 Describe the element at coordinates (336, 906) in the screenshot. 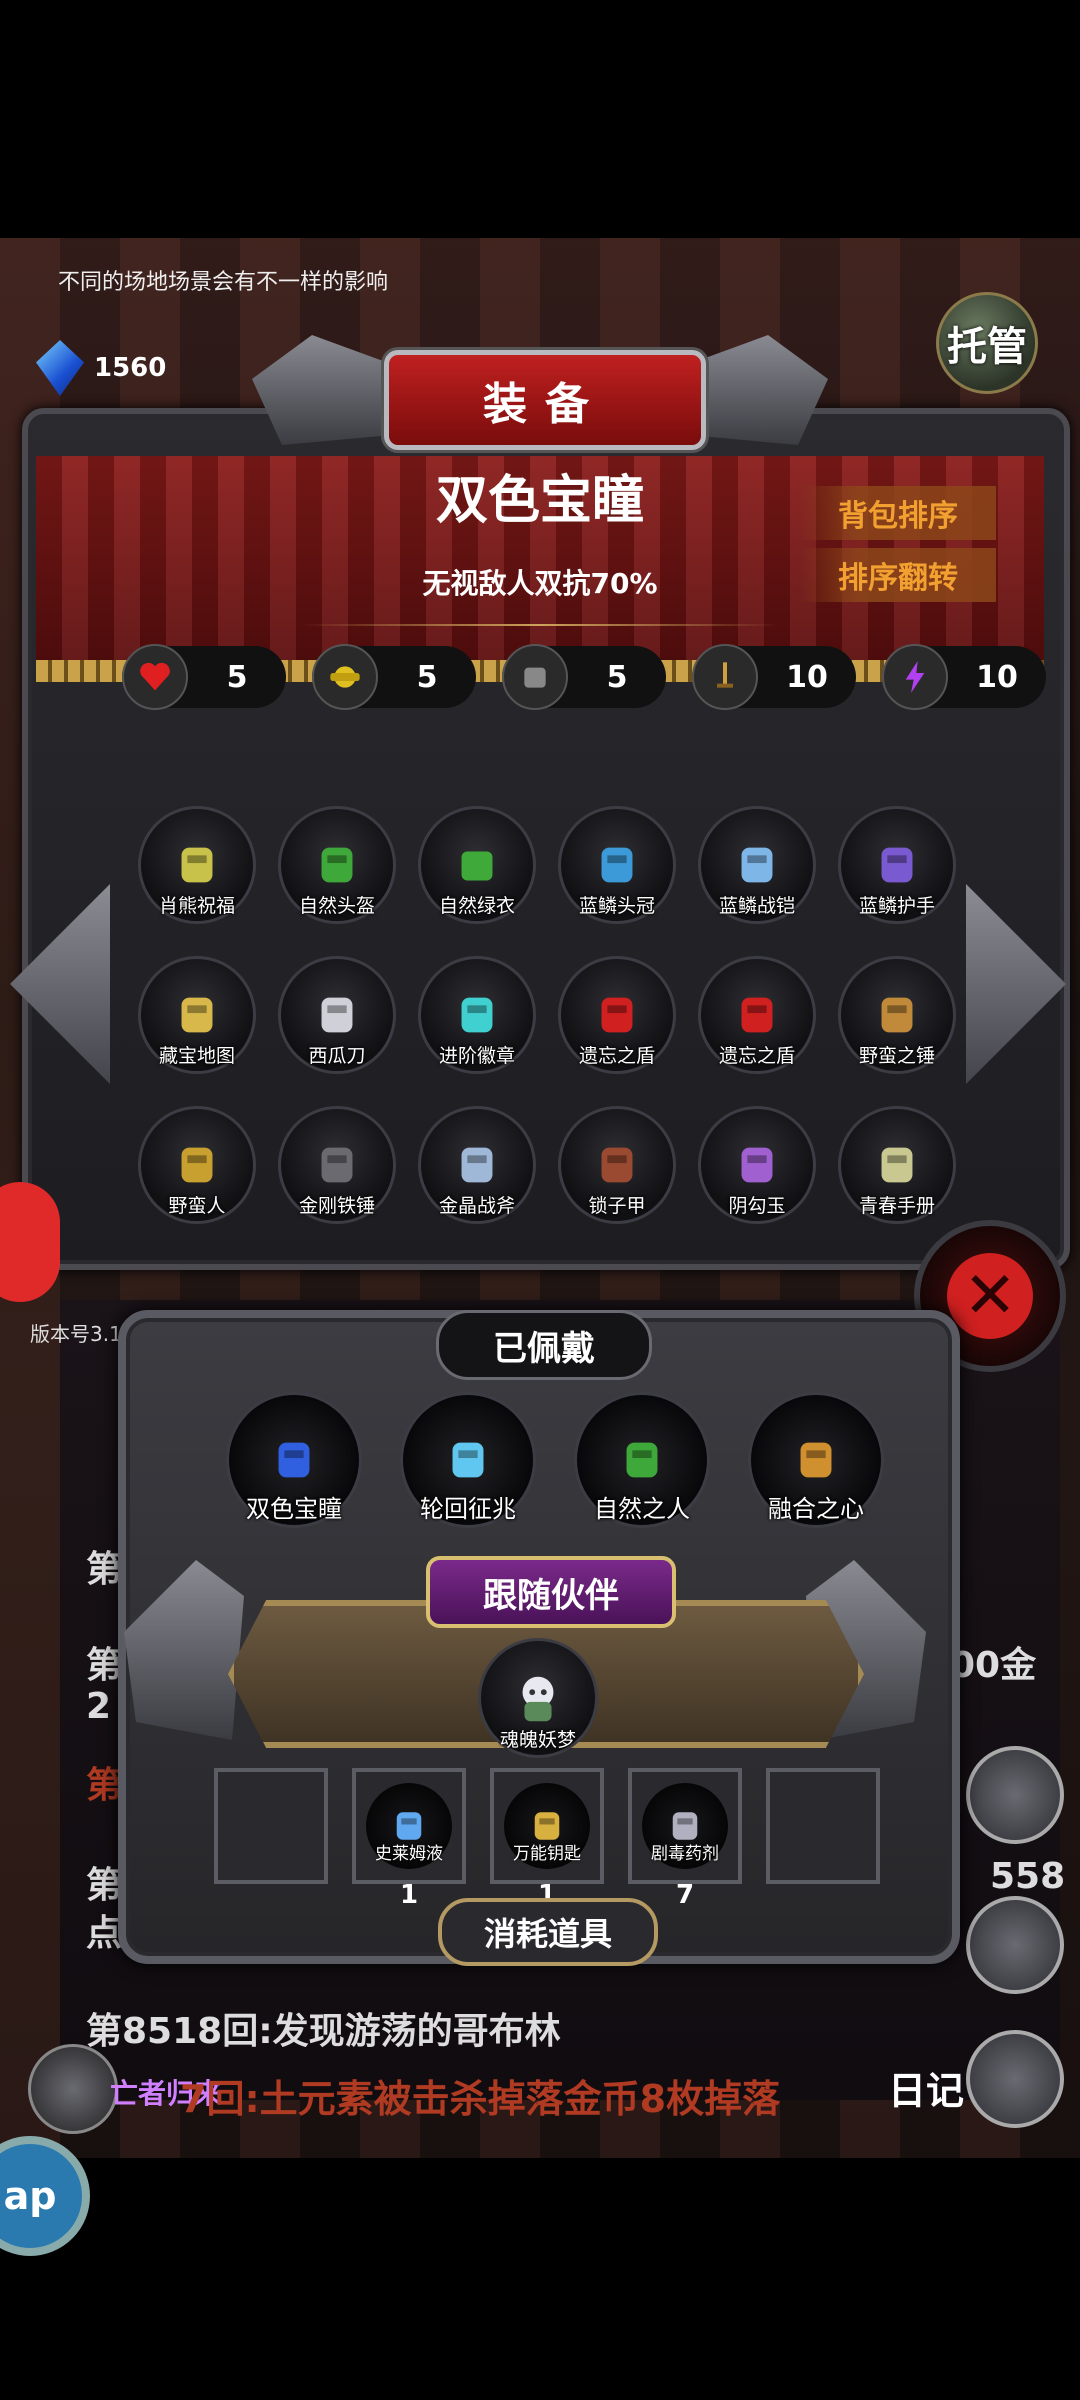

I see `slot-label: 自然头盔` at that location.